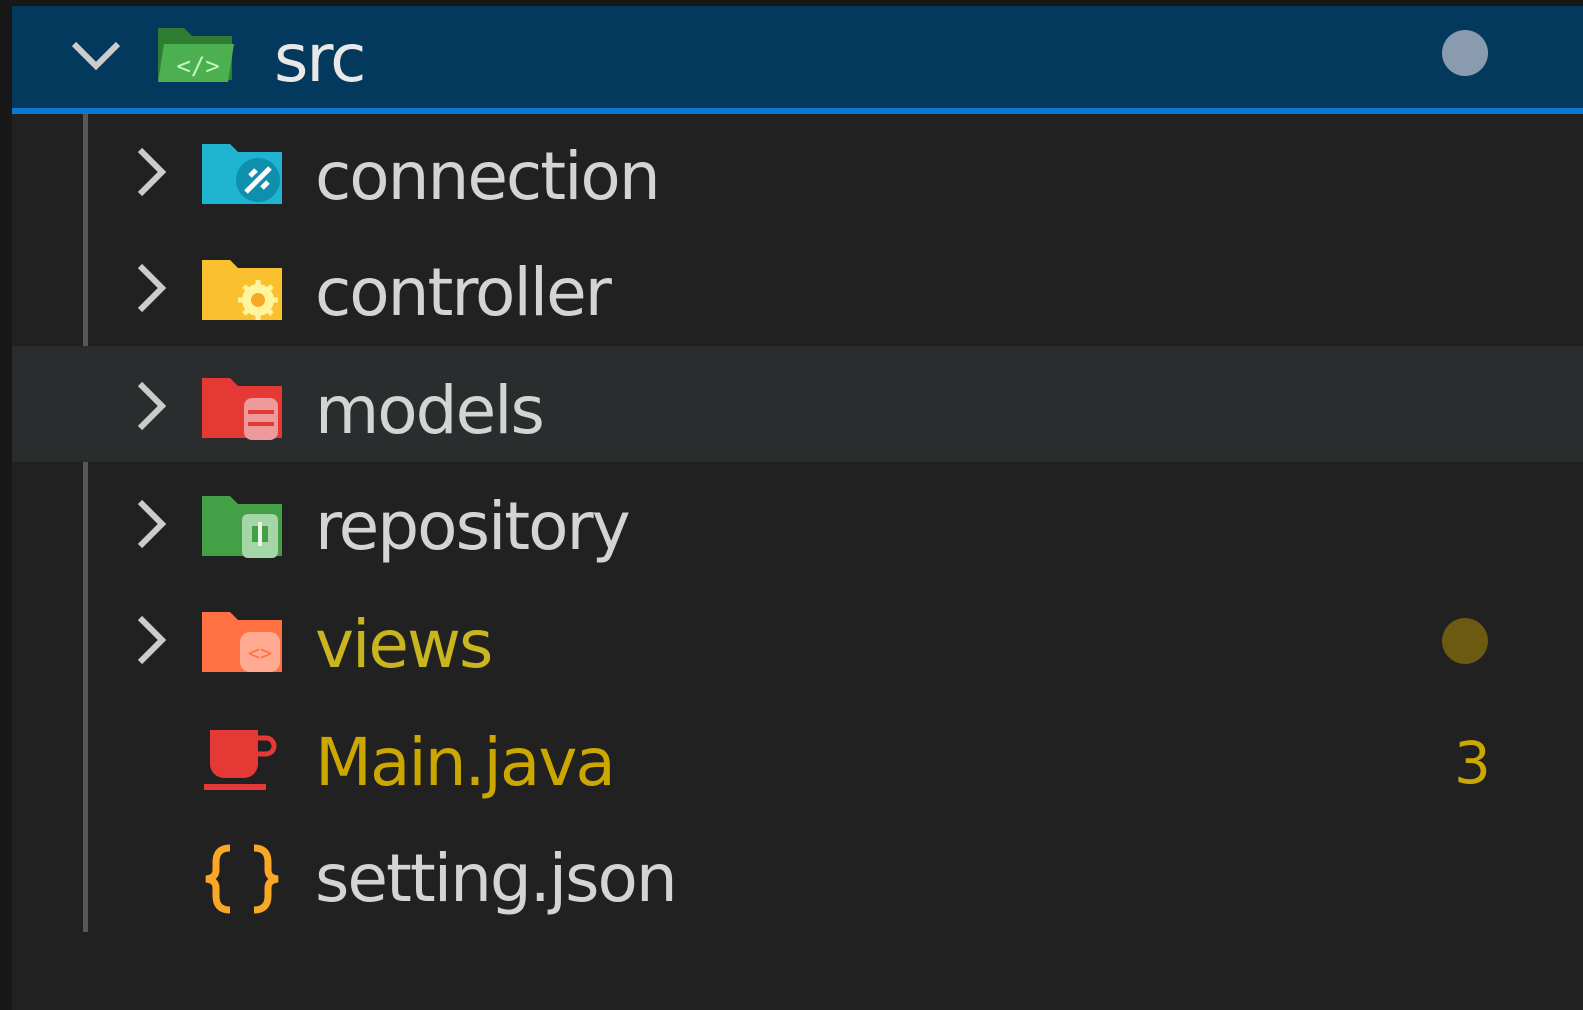 Image resolution: width=1583 pixels, height=1010 pixels. What do you see at coordinates (488, 176) in the screenshot?
I see `tree-item-label: connection` at bounding box center [488, 176].